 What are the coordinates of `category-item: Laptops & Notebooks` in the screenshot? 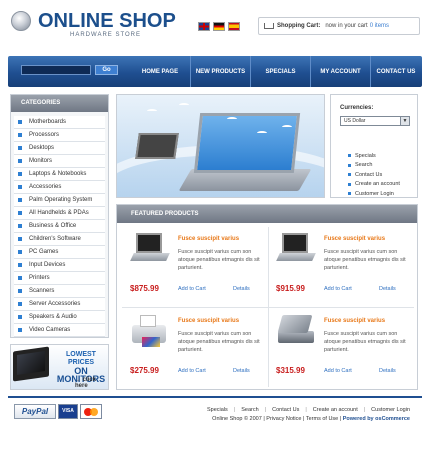 It's located at (59, 174).